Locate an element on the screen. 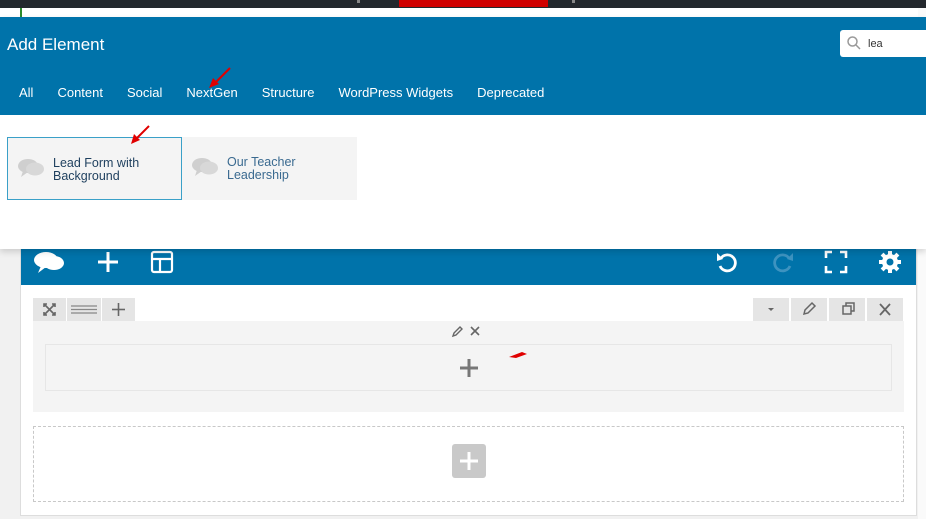 This screenshot has width=926, height=519. column-box is located at coordinates (468, 367).